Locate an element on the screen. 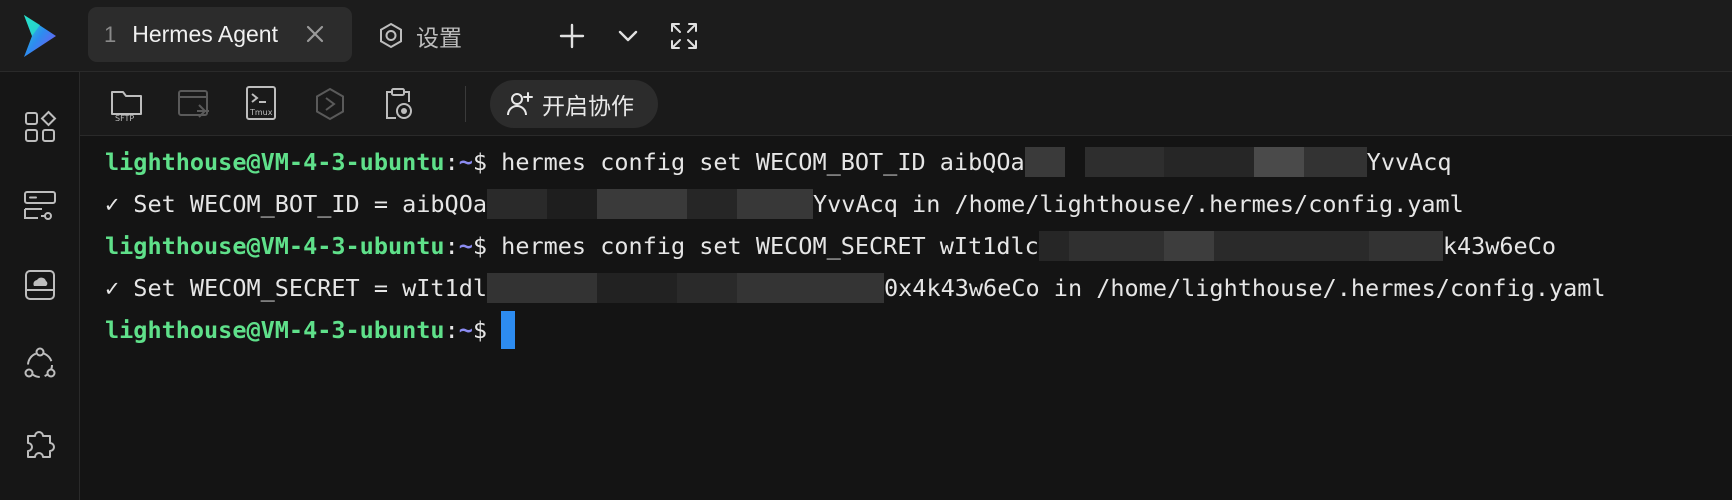  terminal-line: lighthouse@VM-4-3-ubuntu:~$ is located at coordinates (918, 330).